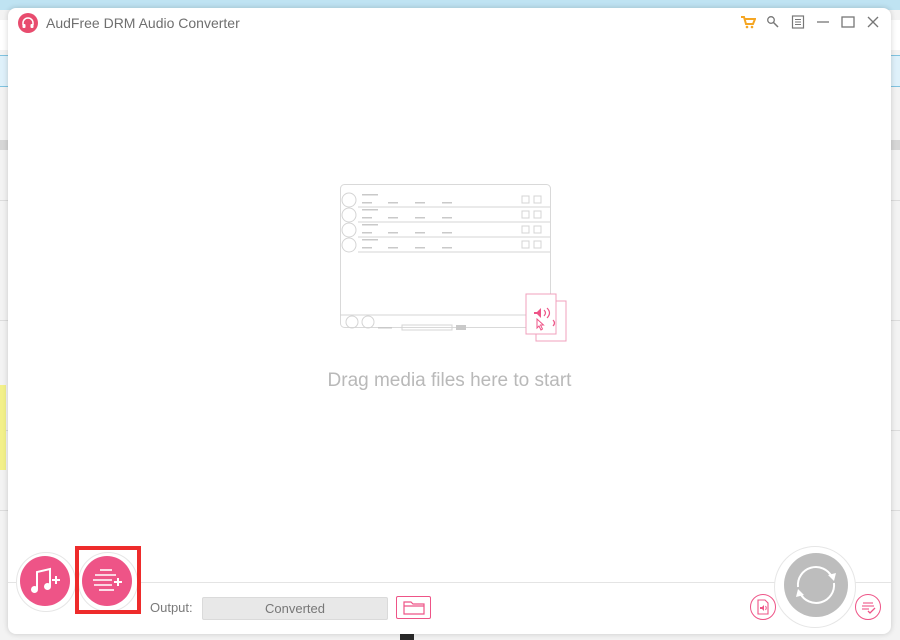 The image size is (900, 640). I want to click on drag-drop-hint: Drag media files here to start, so click(449, 380).